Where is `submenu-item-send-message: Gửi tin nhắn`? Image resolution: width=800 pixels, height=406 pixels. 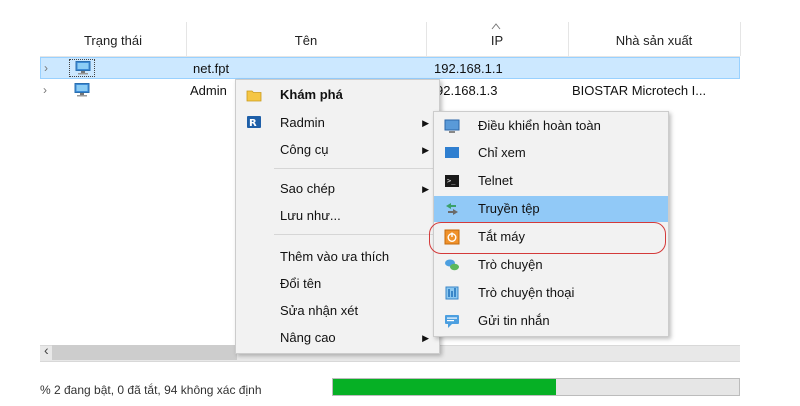 submenu-item-send-message: Gửi tin nhắn is located at coordinates (551, 321).